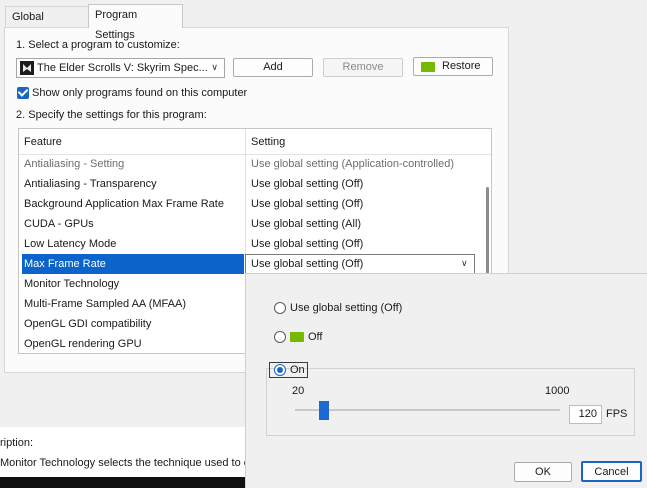 The image size is (647, 488). I want to click on fps-input: 120, so click(585, 414).